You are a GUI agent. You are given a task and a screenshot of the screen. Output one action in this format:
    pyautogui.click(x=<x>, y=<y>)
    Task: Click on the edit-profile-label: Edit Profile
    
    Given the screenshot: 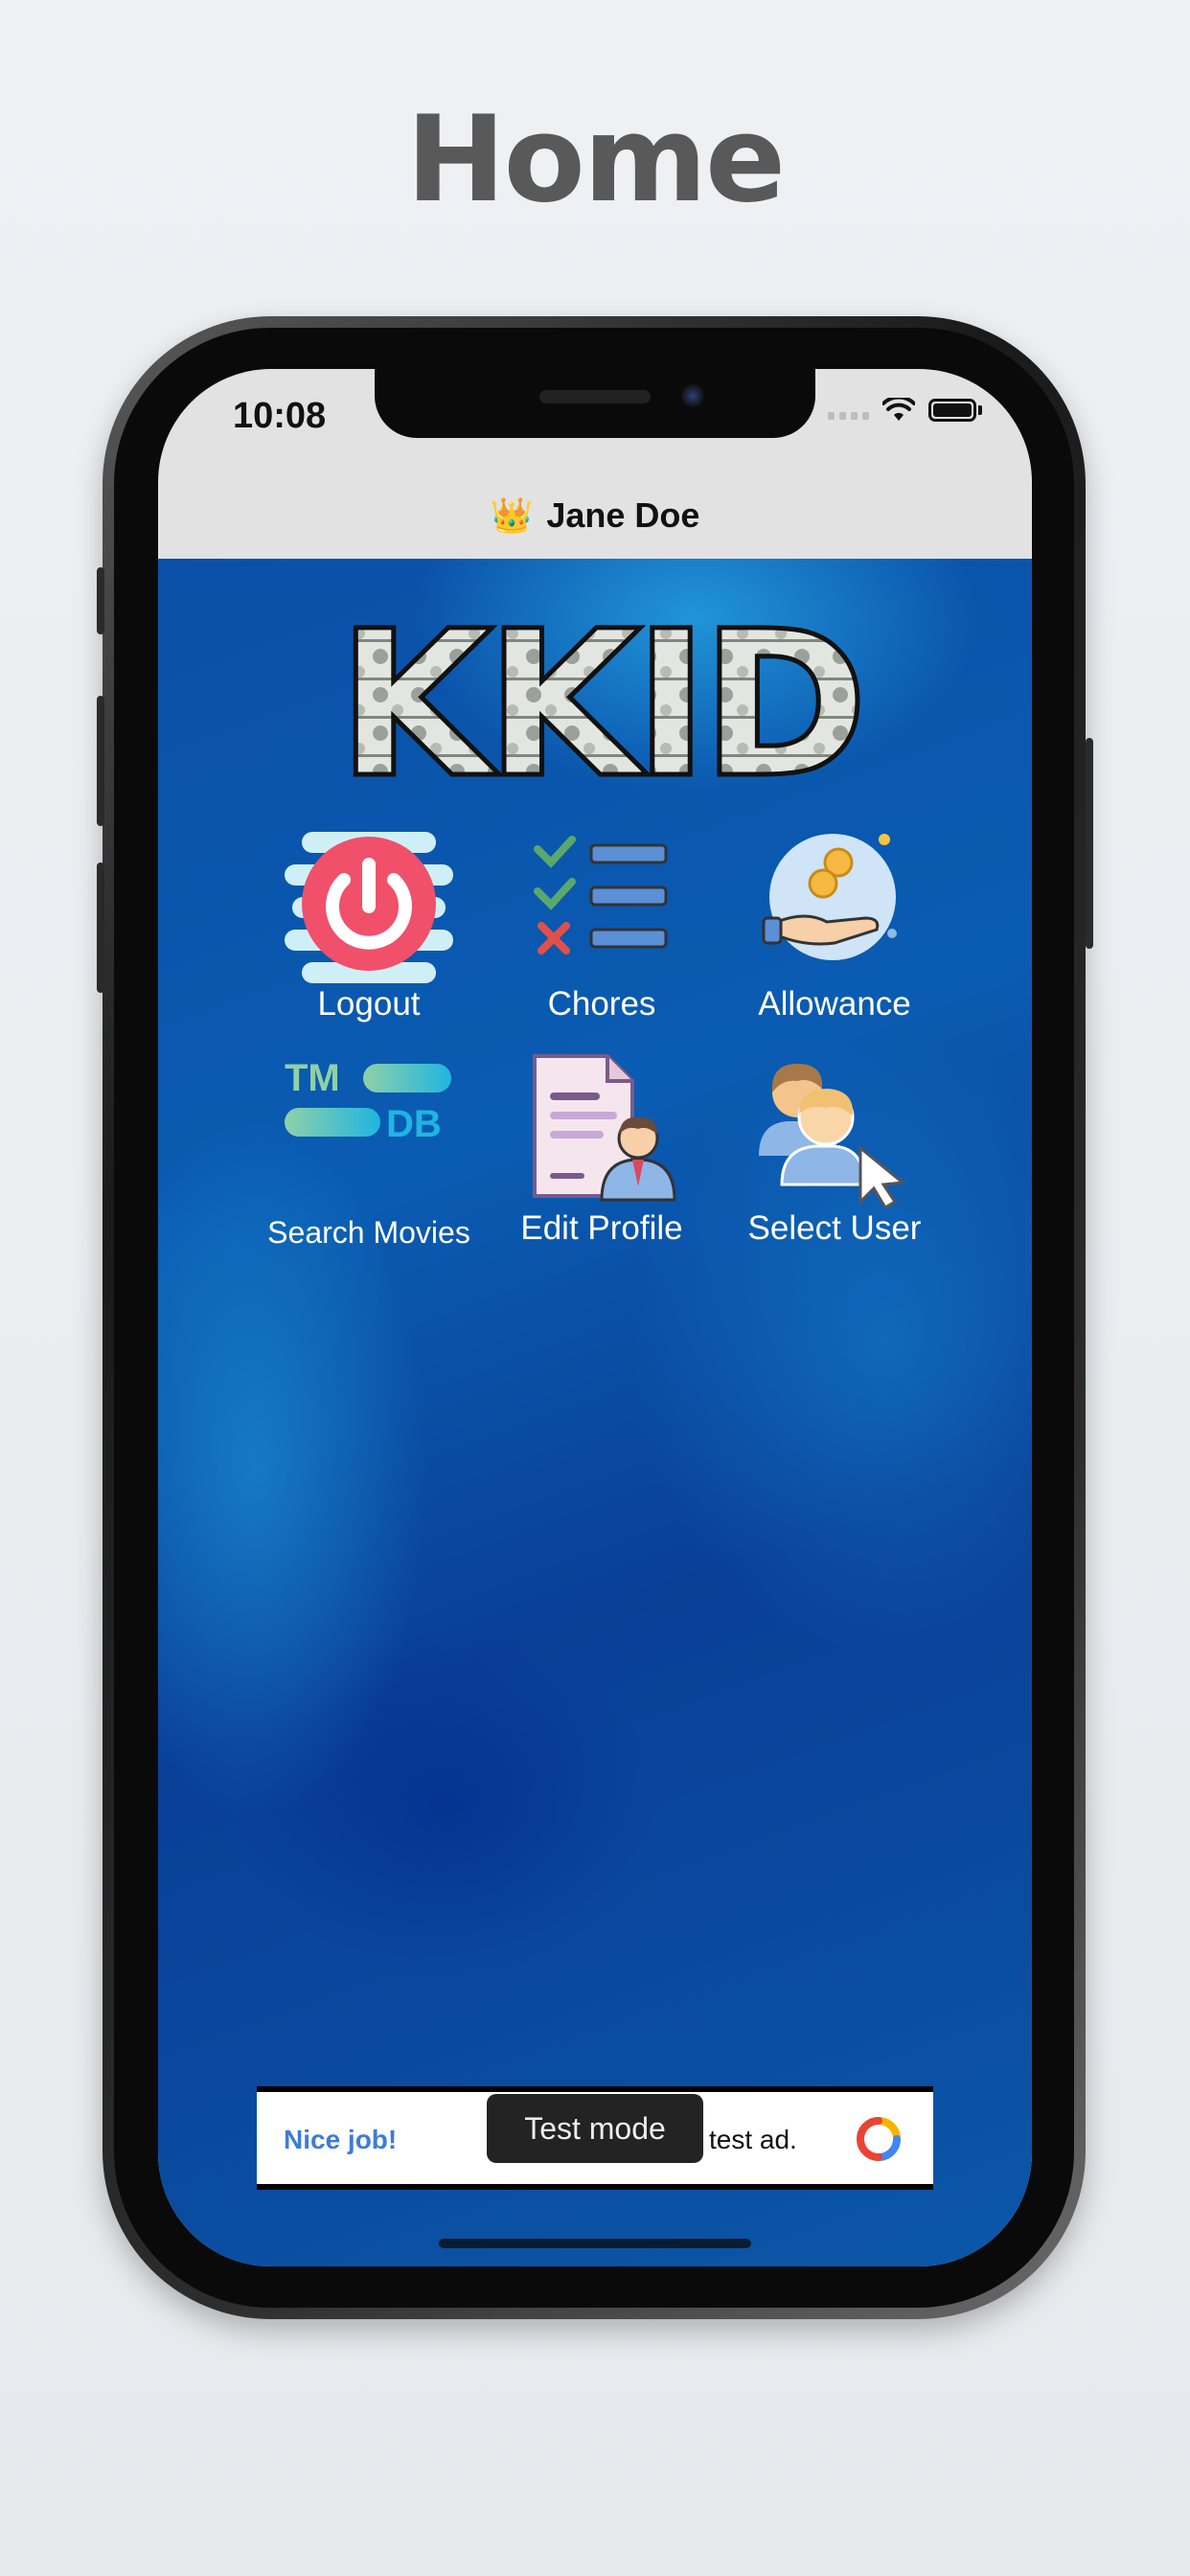 What is the action you would take?
    pyautogui.click(x=602, y=1228)
    